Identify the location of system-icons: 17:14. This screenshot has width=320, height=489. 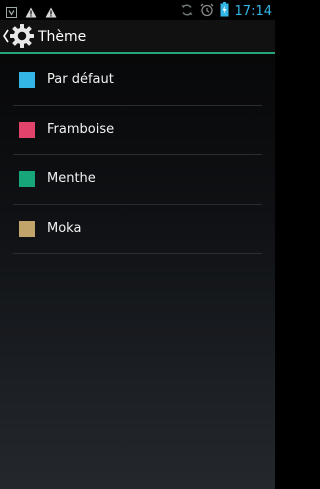
(226, 11).